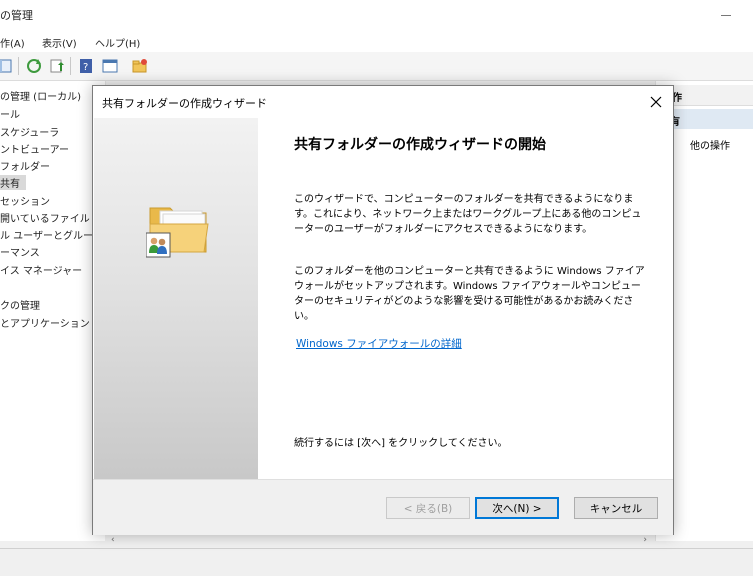 The height and width of the screenshot is (576, 753). I want to click on tree-item-performance: ーマンス, so click(20, 251).